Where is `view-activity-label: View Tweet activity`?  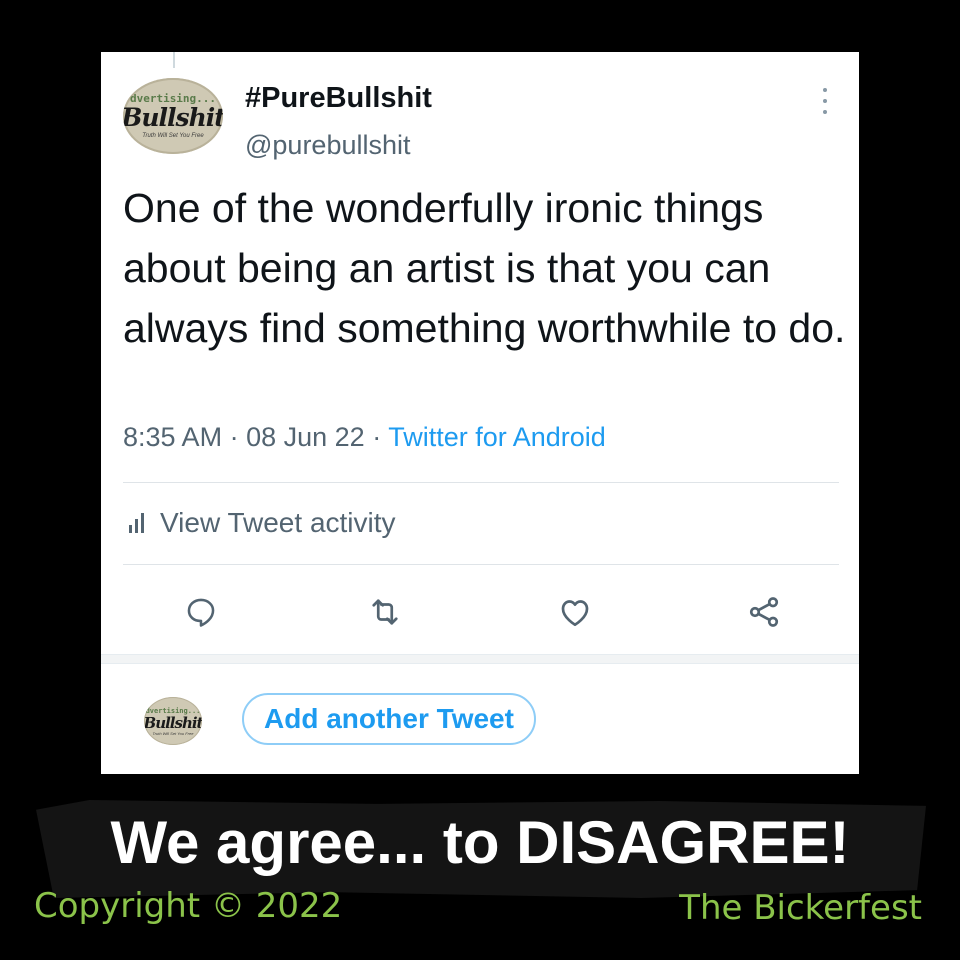 view-activity-label: View Tweet activity is located at coordinates (278, 522).